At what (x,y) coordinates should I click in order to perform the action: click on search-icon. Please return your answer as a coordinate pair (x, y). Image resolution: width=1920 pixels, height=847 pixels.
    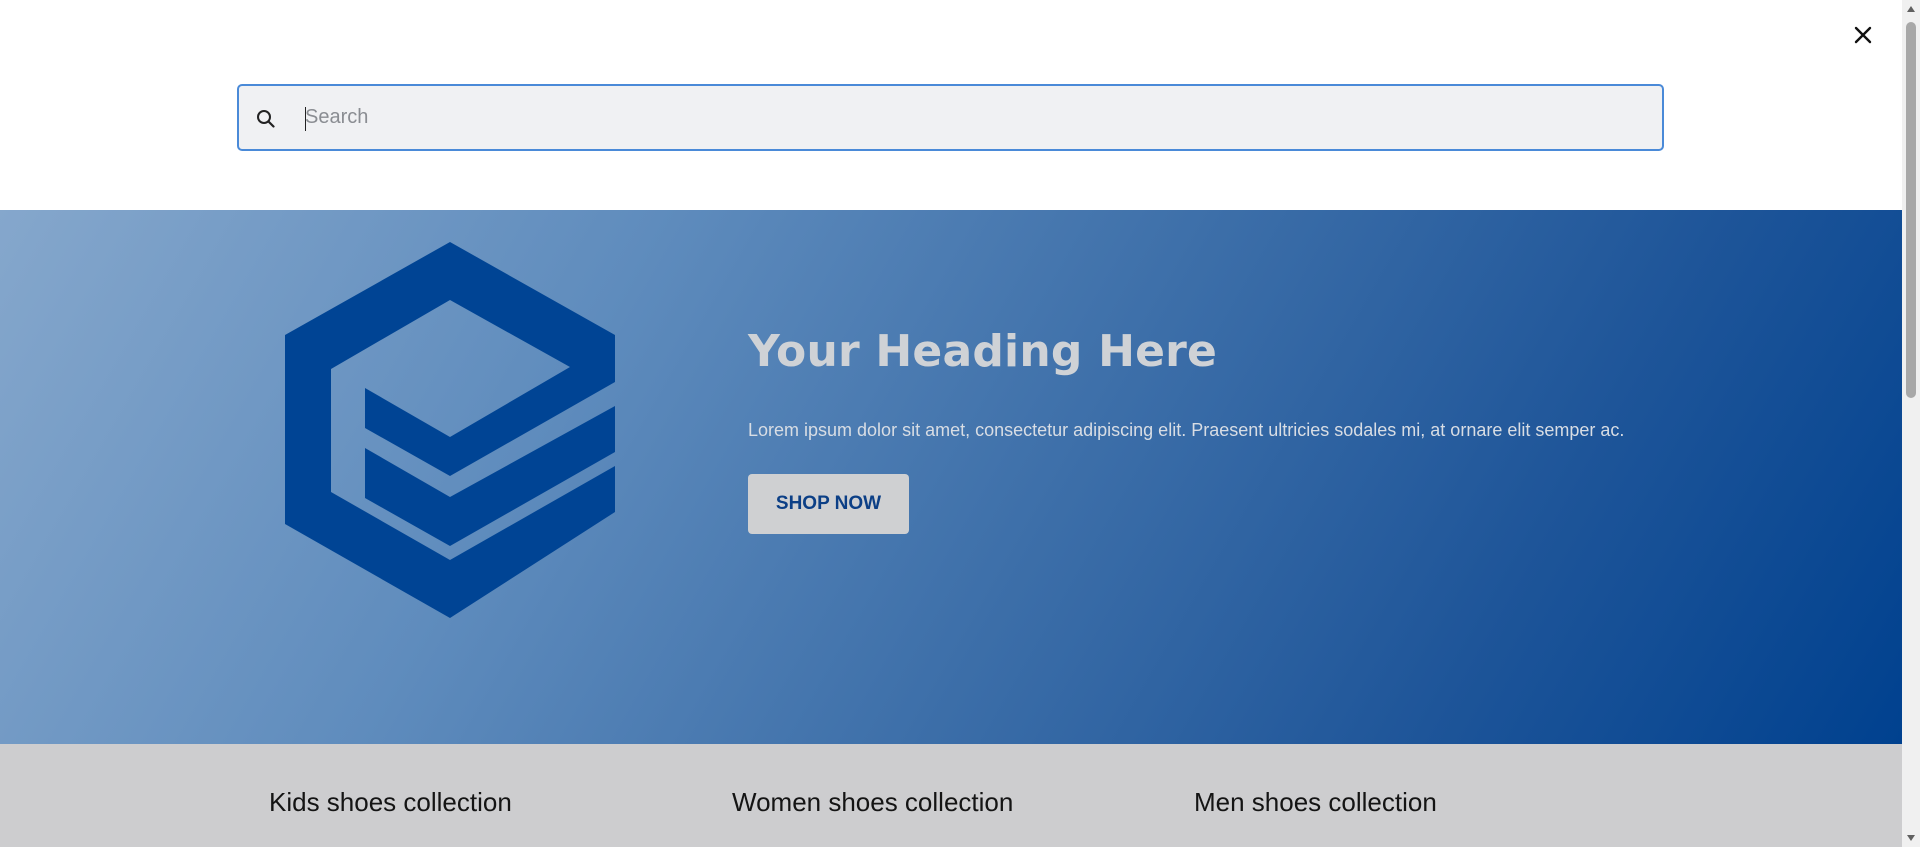
    Looking at the image, I should click on (266, 119).